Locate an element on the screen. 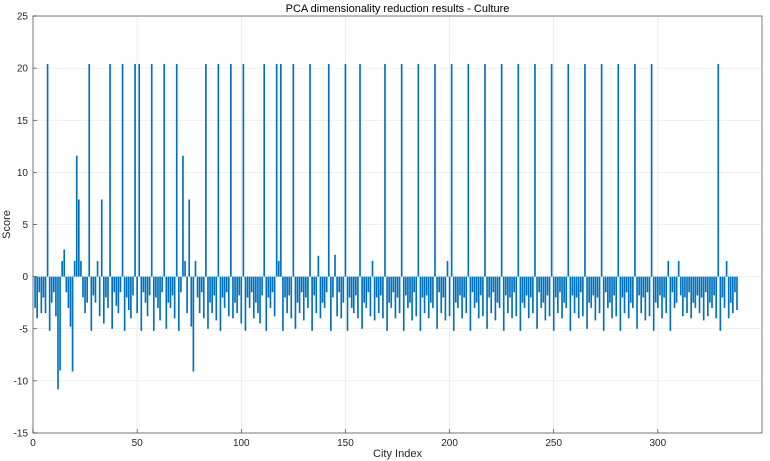 Image resolution: width=770 pixels, height=461 pixels. y-tick-label: 15 is located at coordinates (23, 121).